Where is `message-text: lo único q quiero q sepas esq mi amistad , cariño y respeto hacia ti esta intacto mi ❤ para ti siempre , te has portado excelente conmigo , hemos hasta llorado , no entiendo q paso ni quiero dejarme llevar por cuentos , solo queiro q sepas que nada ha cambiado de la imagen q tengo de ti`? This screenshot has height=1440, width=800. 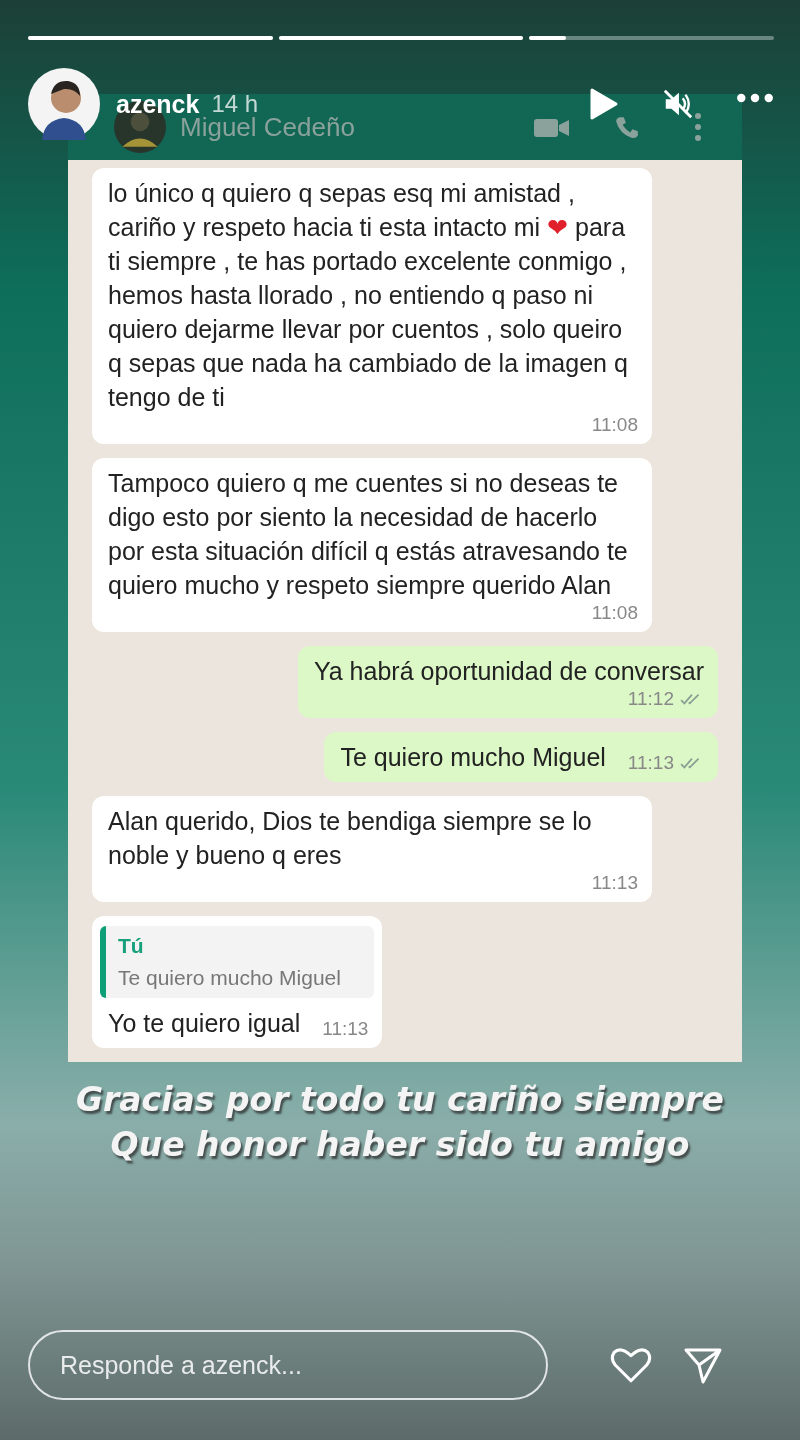
message-text: lo único q quiero q sepas esq mi amistad , cariño y respeto hacia ti esta intacto mi ❤ para ti siempre , te has portado excelente conmigo , hemos hasta llorado , no entiendo q paso ni quiero dejarme llevar por cuentos , solo queiro q sepas que nada ha cambiado de la imagen q tengo de ti is located at coordinates (368, 295).